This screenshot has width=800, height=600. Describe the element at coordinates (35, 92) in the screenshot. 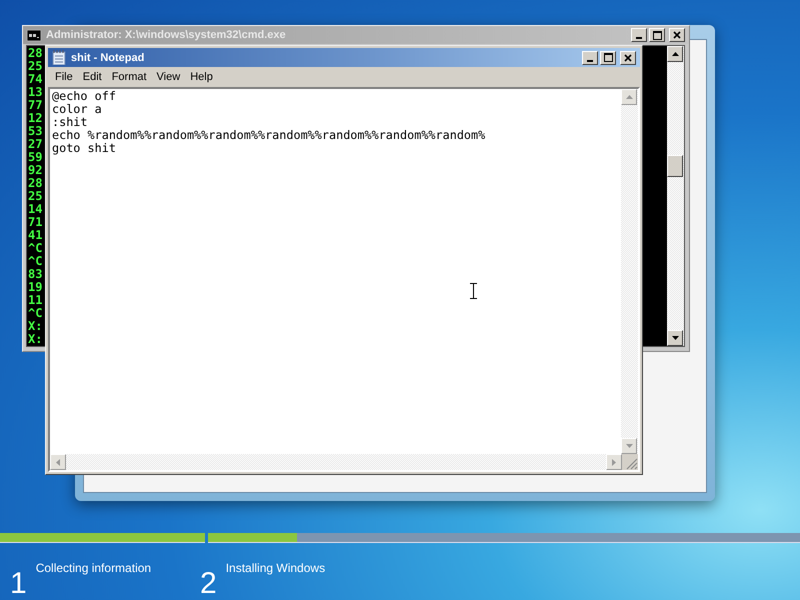

I see `console-line: 13` at that location.